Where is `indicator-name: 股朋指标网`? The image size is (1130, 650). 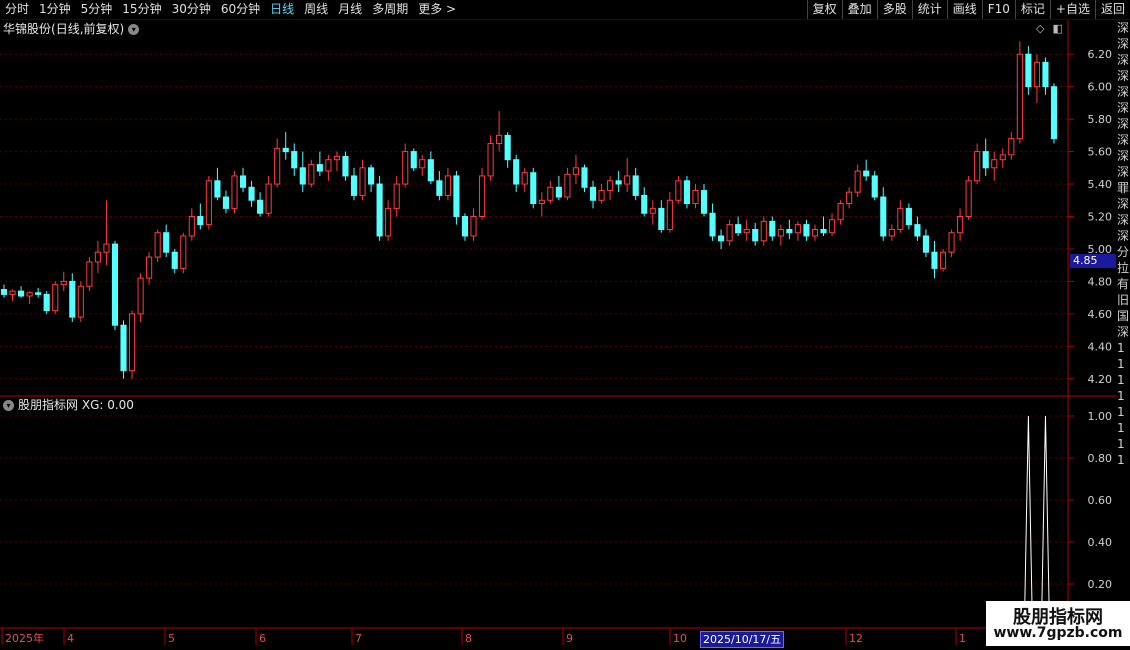 indicator-name: 股朋指标网 is located at coordinates (48, 405).